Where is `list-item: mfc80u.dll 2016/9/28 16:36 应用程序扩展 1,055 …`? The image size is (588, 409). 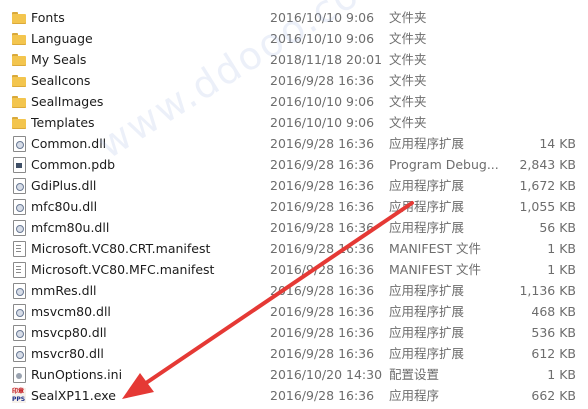 list-item: mfc80u.dll 2016/9/28 16:36 应用程序扩展 1,055 … is located at coordinates (294, 206).